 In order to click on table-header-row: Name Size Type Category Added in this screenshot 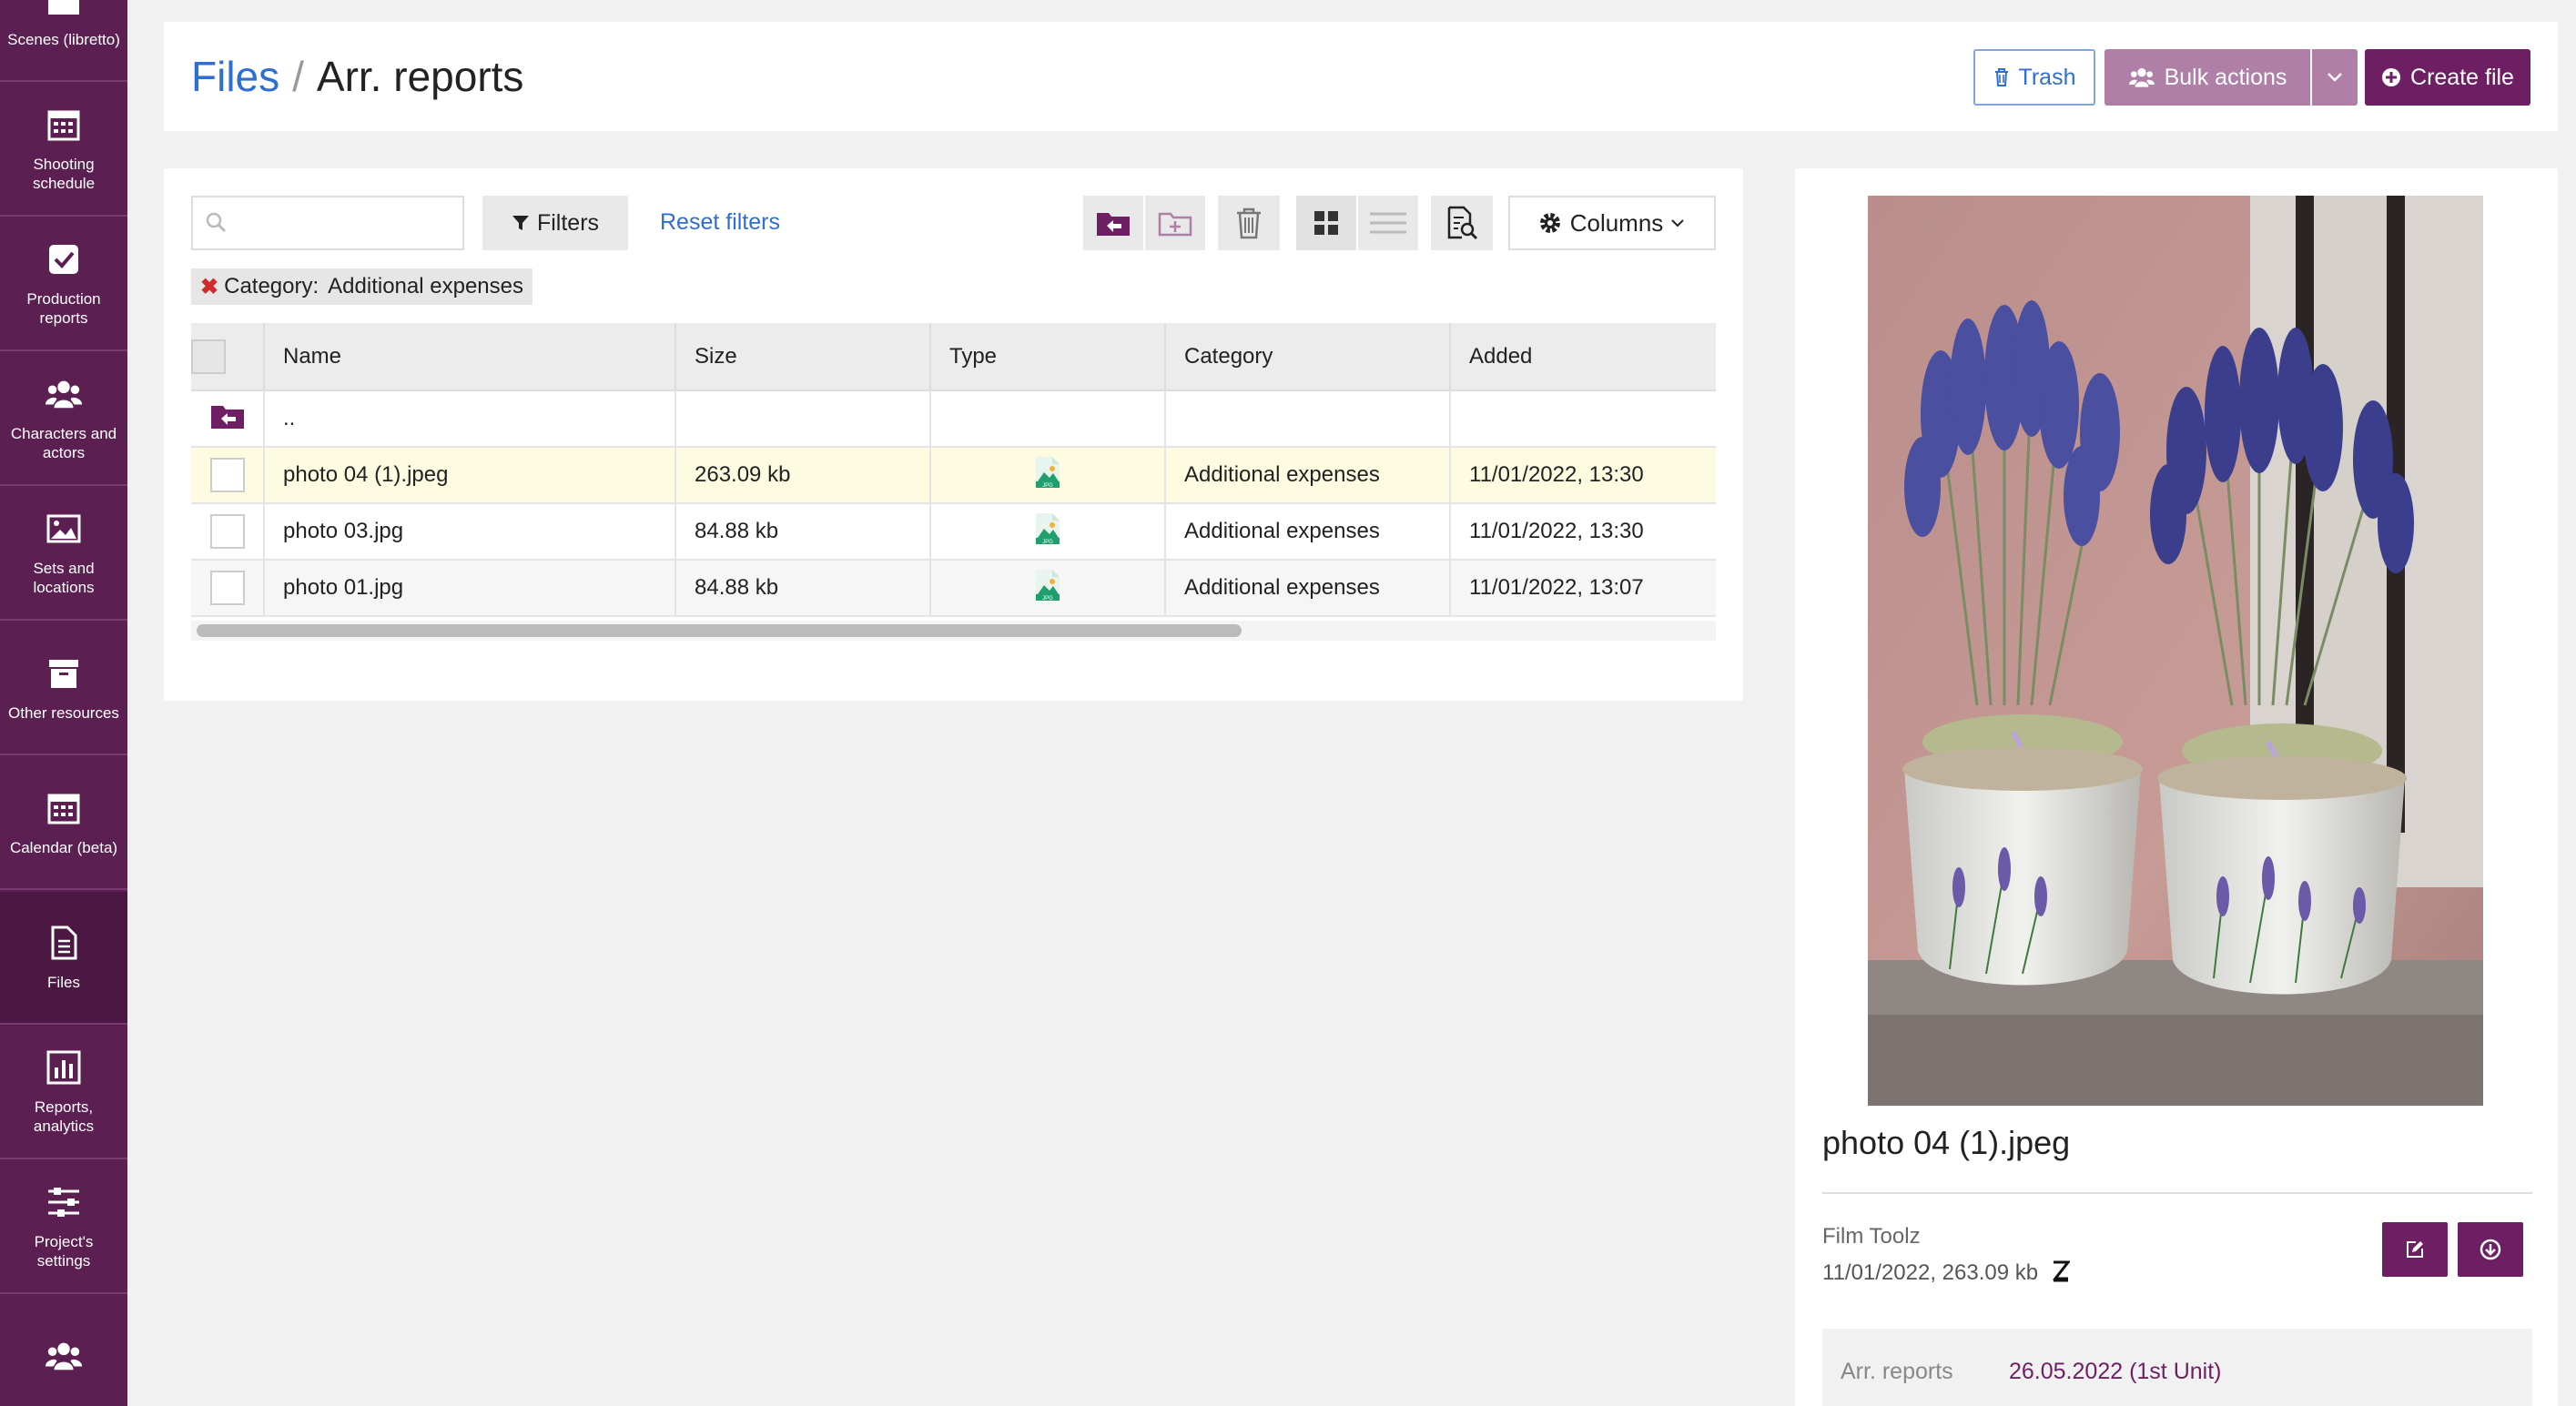, I will do `click(953, 357)`.